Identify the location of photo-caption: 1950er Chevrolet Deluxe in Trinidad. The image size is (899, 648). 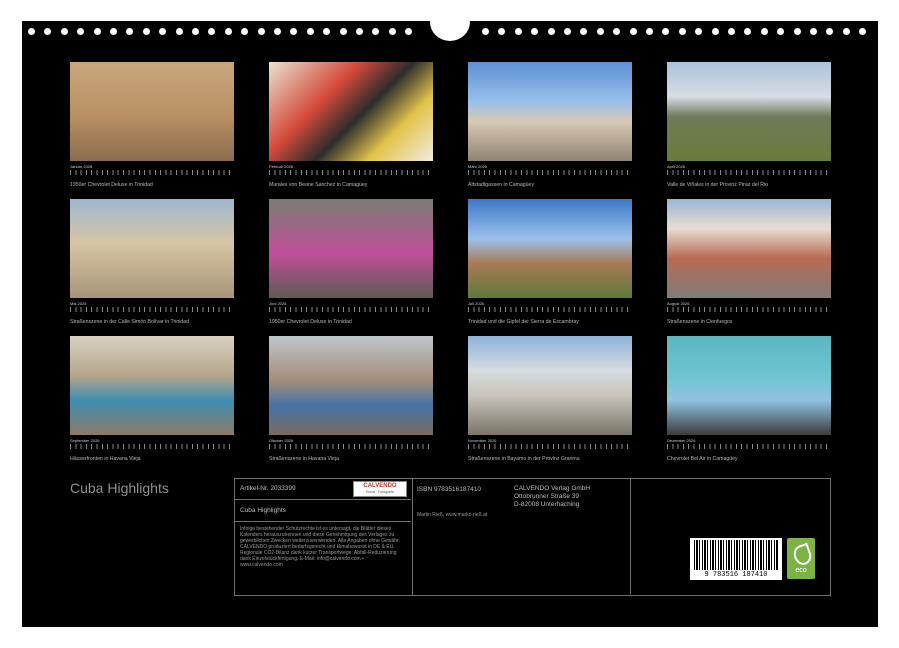
(310, 322).